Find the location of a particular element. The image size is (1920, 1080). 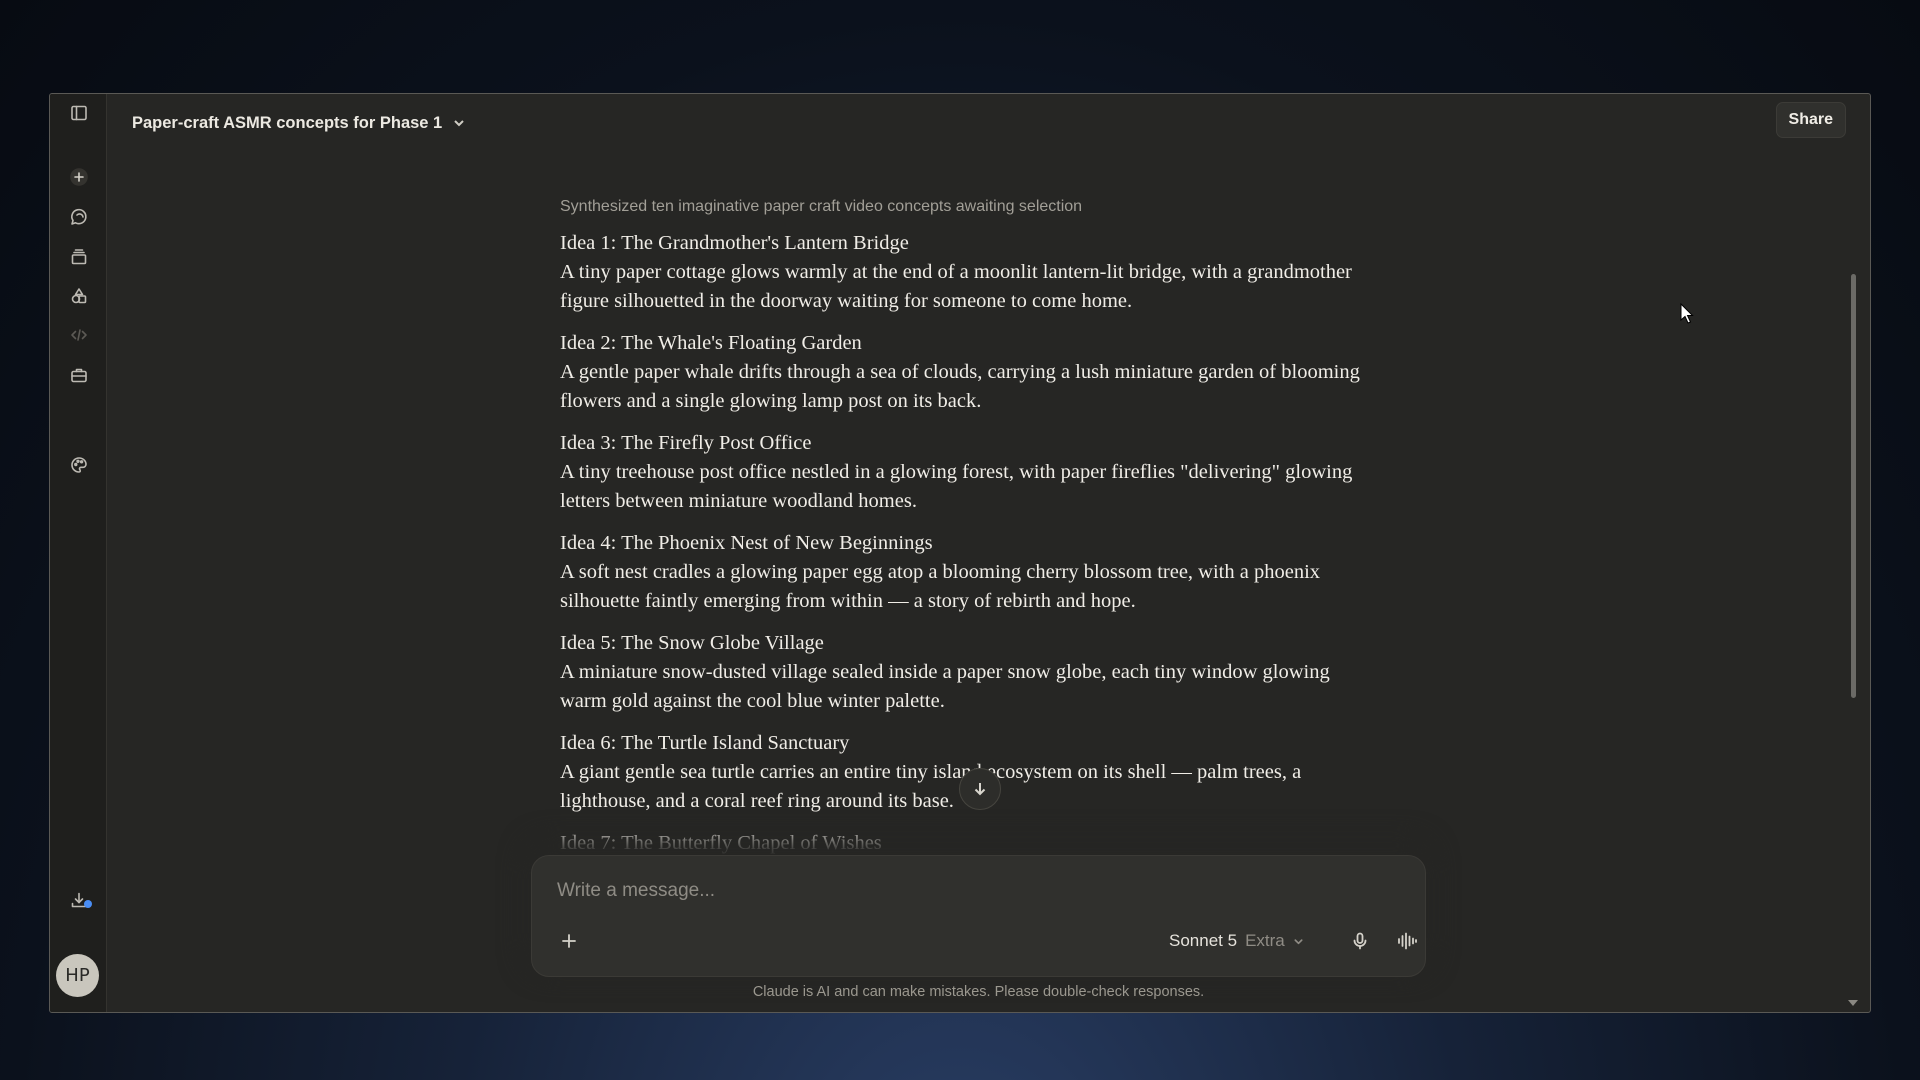

idea-title: Idea 5: The Snow Globe Village is located at coordinates (692, 643).